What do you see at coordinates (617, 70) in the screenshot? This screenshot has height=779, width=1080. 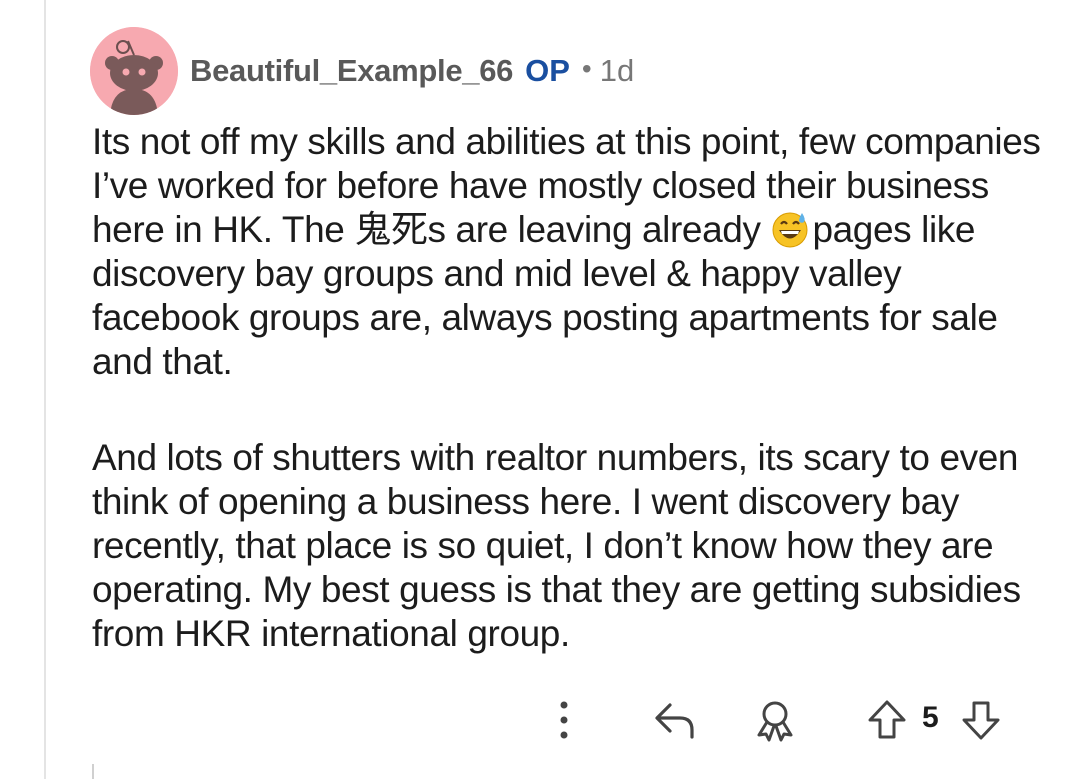 I see `comment-timestamp: 1d` at bounding box center [617, 70].